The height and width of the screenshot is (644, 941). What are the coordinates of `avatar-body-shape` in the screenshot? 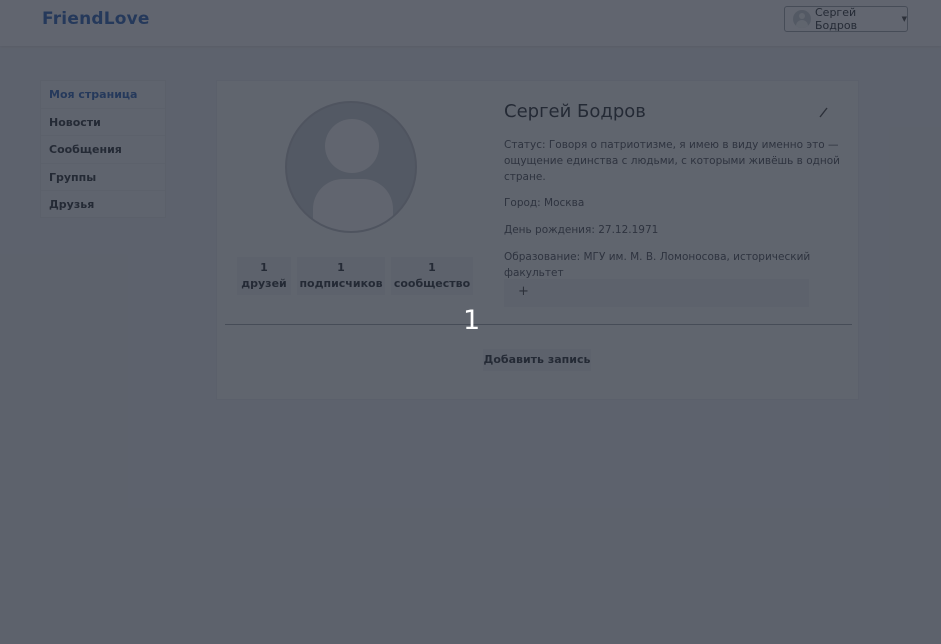 It's located at (353, 205).